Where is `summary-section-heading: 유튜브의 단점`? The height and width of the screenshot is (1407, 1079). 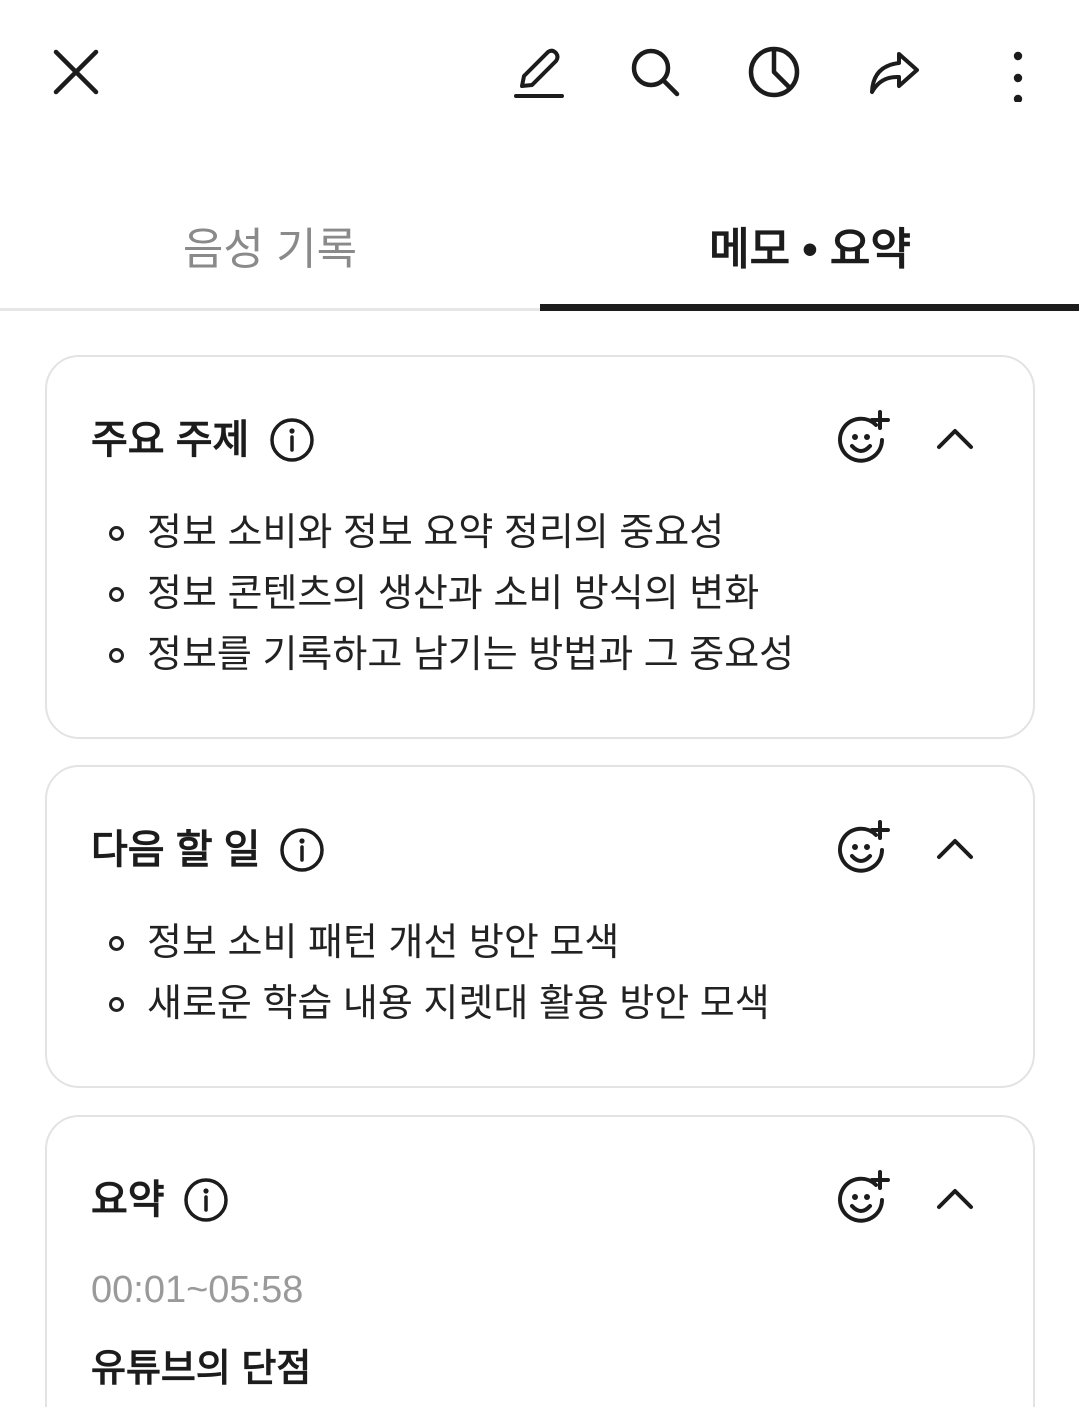 summary-section-heading: 유튜브의 단점 is located at coordinates (201, 1369).